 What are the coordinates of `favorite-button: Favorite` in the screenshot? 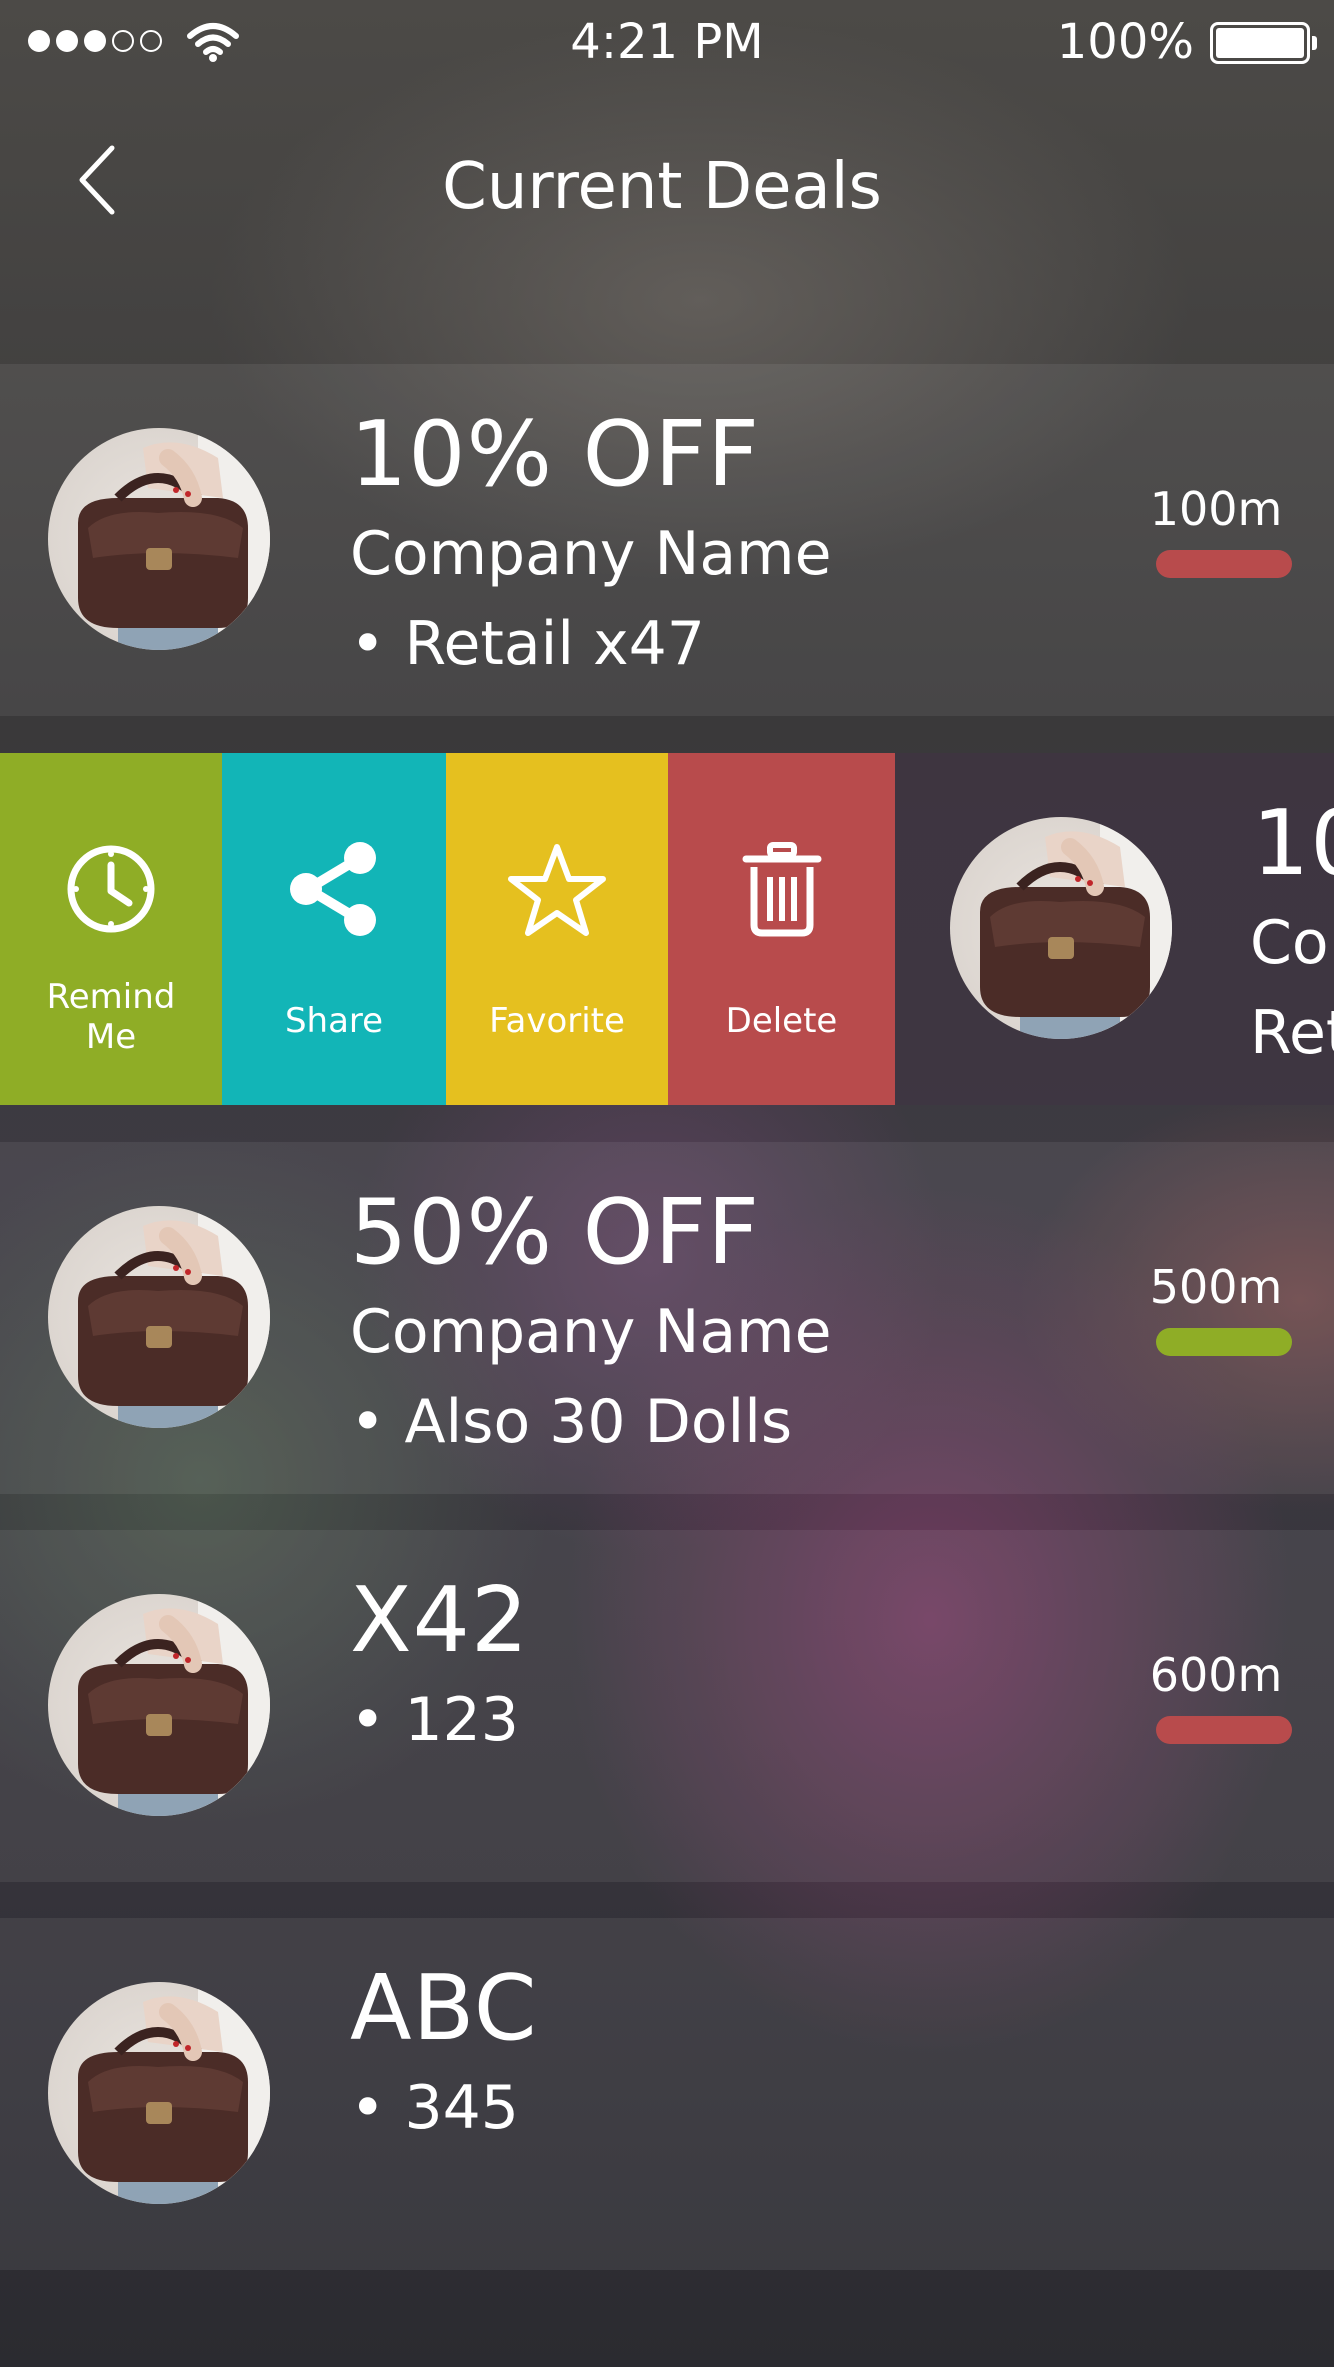 It's located at (557, 929).